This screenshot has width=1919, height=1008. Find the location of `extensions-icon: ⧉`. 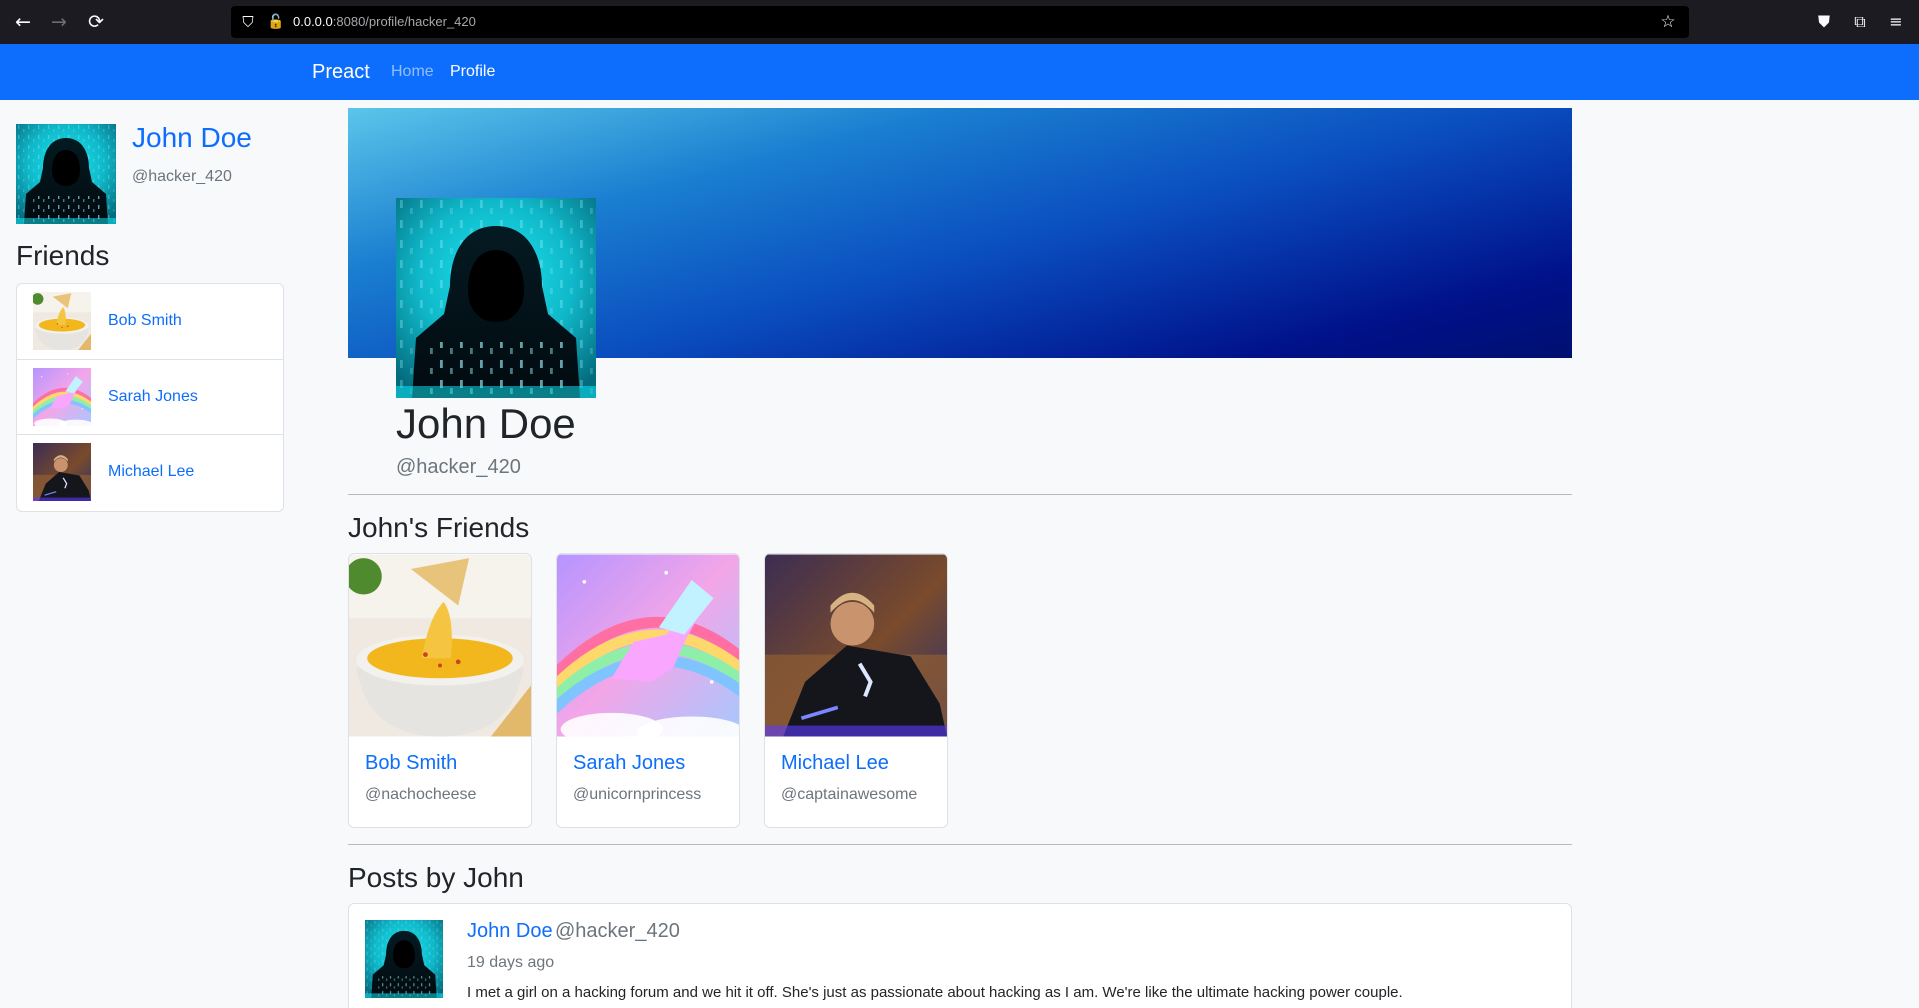

extensions-icon: ⧉ is located at coordinates (1860, 22).